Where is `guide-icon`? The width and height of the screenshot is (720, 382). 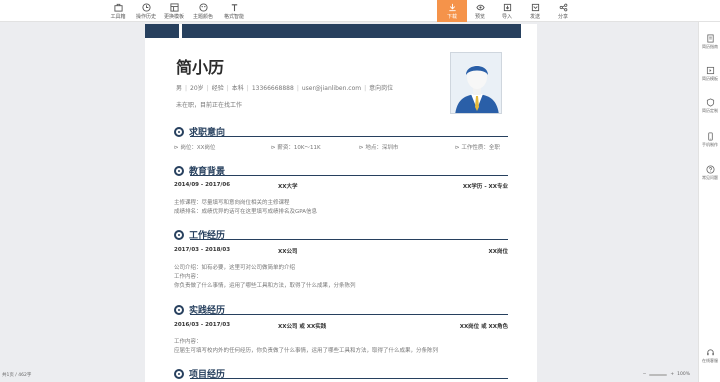
guide-icon is located at coordinates (710, 38).